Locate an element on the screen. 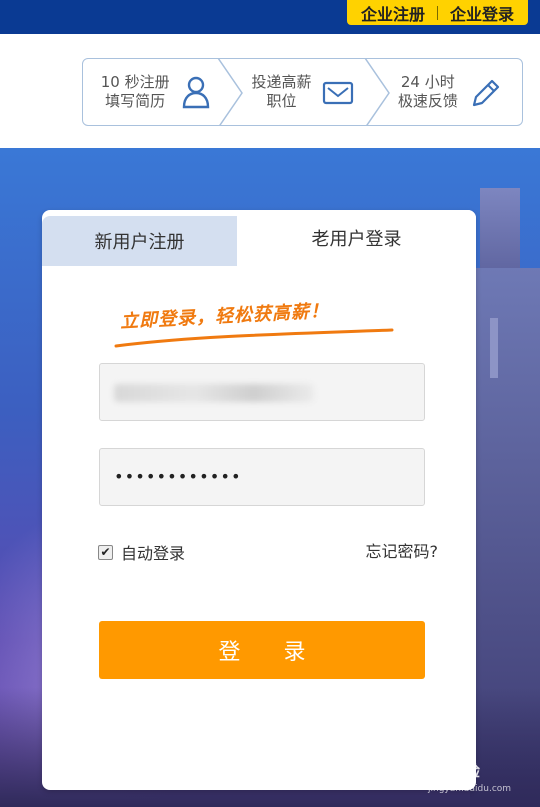  tab-new-user-register: 新用户注册 is located at coordinates (139, 241).